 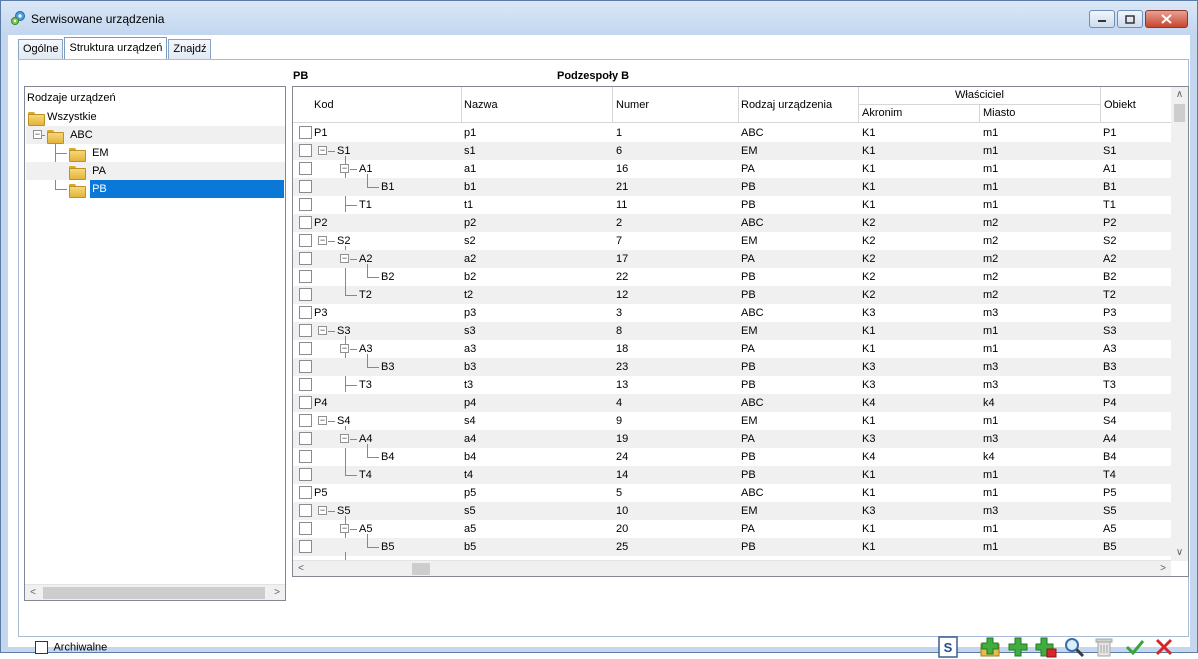 I want to click on table-row: − S1 s1 6 EM K1 m1 S1, so click(x=733, y=177).